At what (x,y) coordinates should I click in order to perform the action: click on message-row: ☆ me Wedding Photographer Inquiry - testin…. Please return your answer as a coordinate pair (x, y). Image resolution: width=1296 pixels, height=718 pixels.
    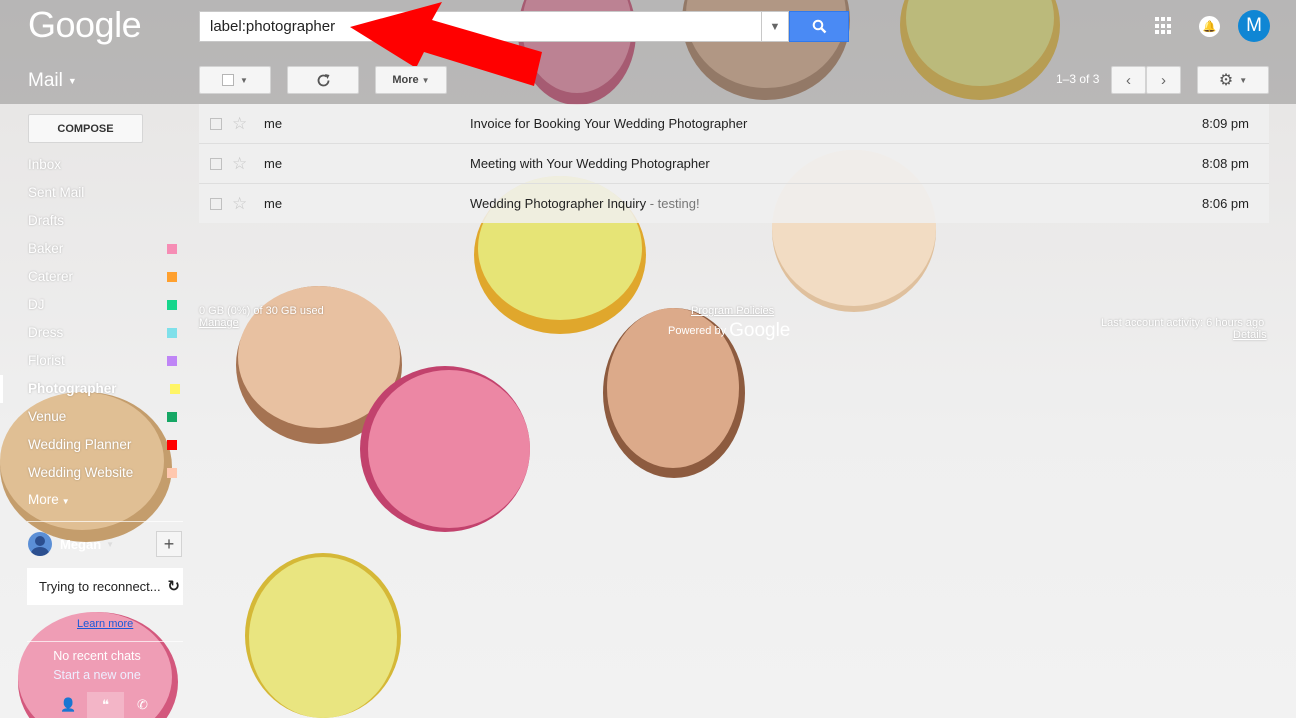
    Looking at the image, I should click on (734, 203).